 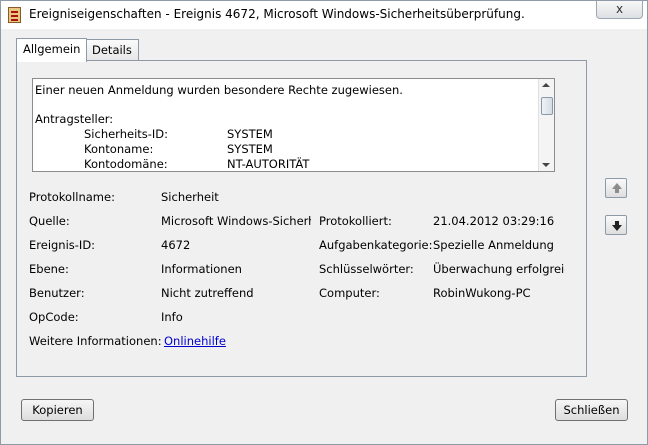 I want to click on close-button: Schließen, so click(x=591, y=410).